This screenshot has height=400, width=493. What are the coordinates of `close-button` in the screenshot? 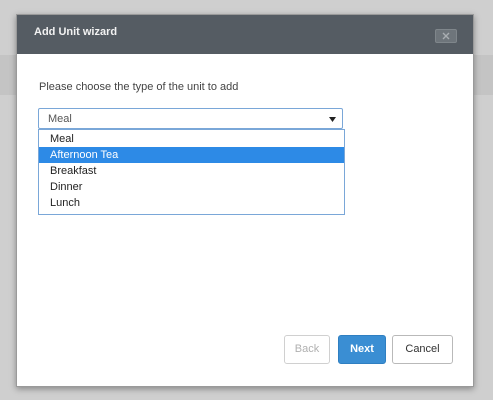 It's located at (446, 36).